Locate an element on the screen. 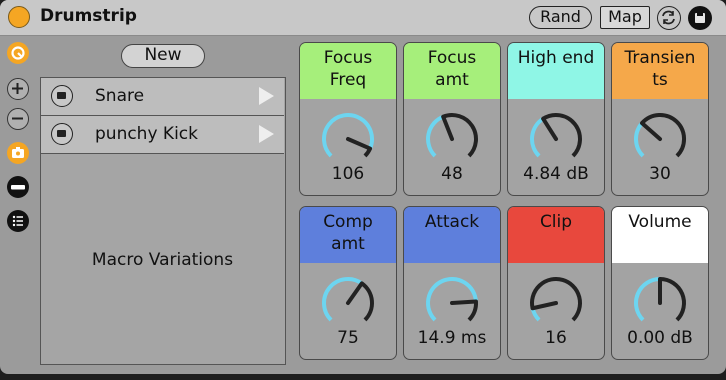 This screenshot has width=726, height=380. macro-label: Attack is located at coordinates (452, 235).